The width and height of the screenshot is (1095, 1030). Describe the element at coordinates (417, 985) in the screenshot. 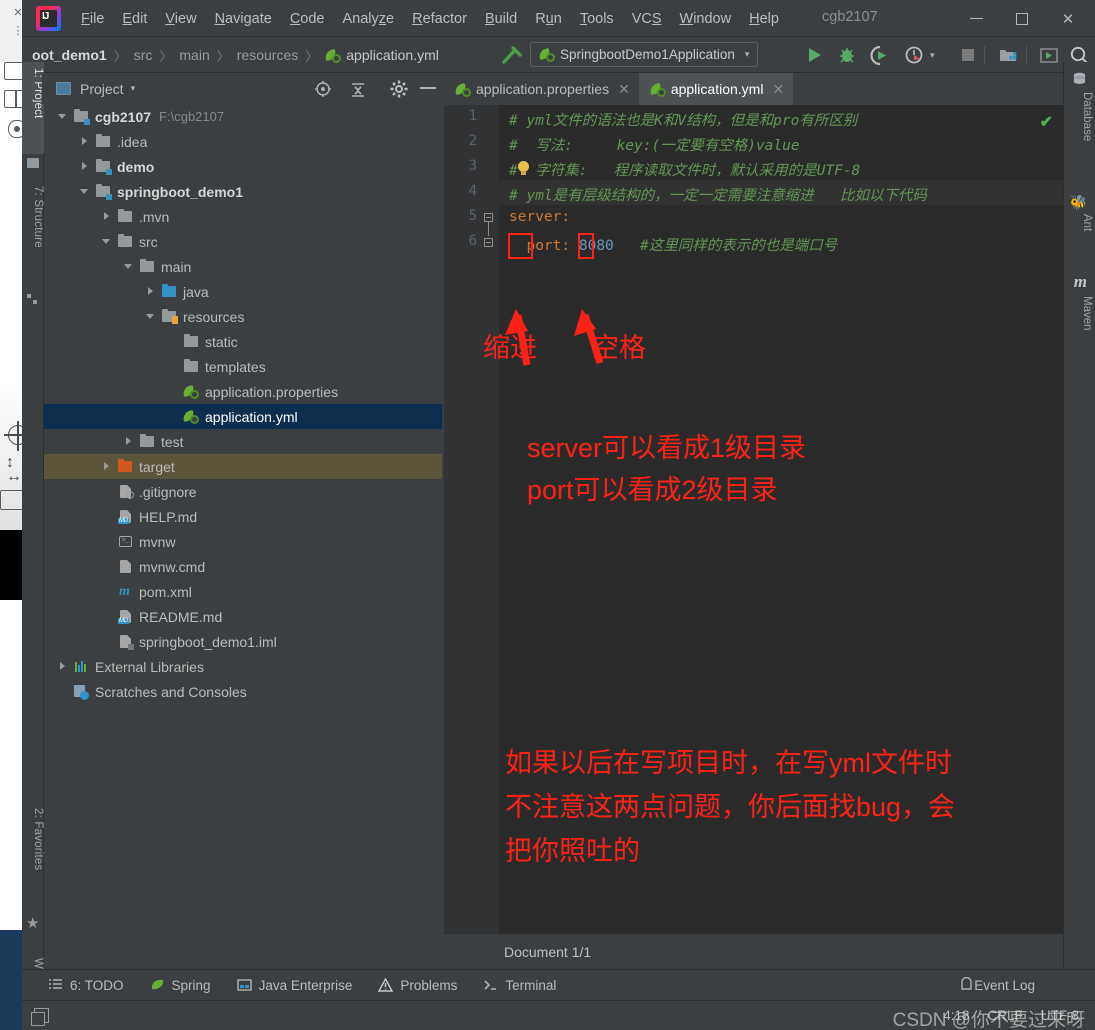

I see `bottom-item-problems: Problems` at that location.